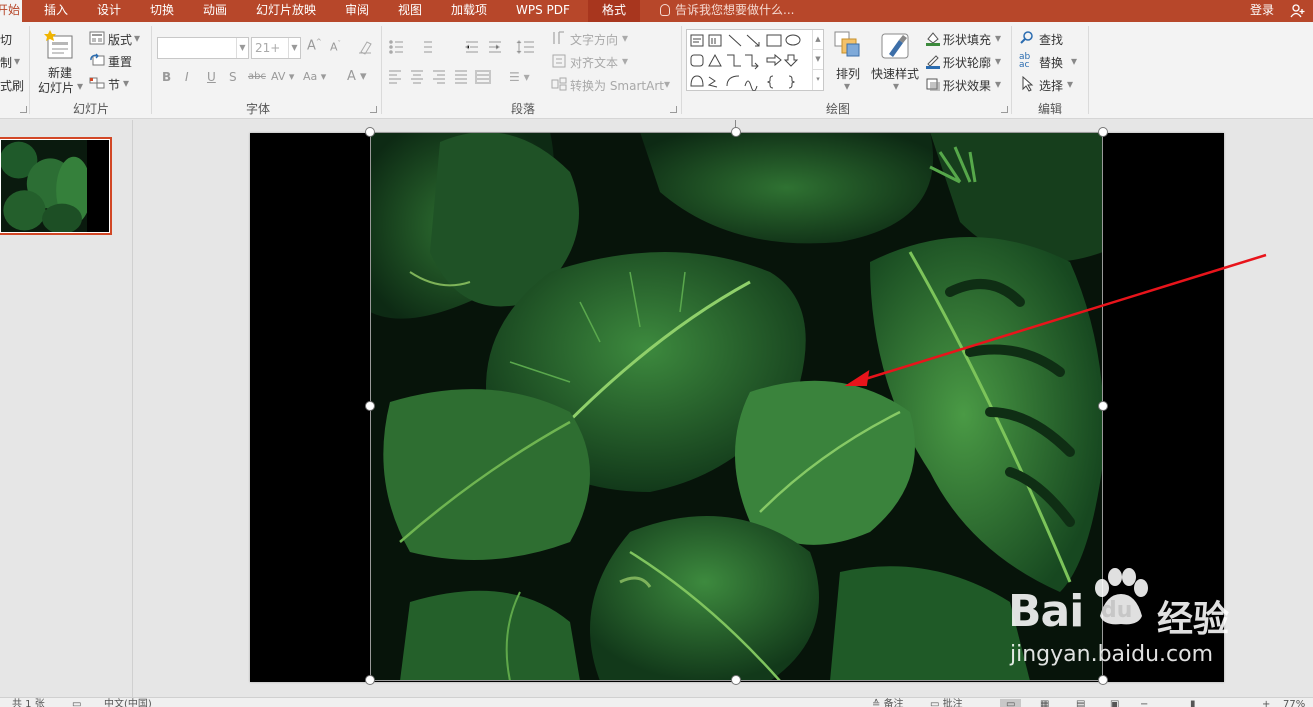 Image resolution: width=1313 pixels, height=707 pixels. I want to click on shapes-gallery-icons, so click(752, 61).